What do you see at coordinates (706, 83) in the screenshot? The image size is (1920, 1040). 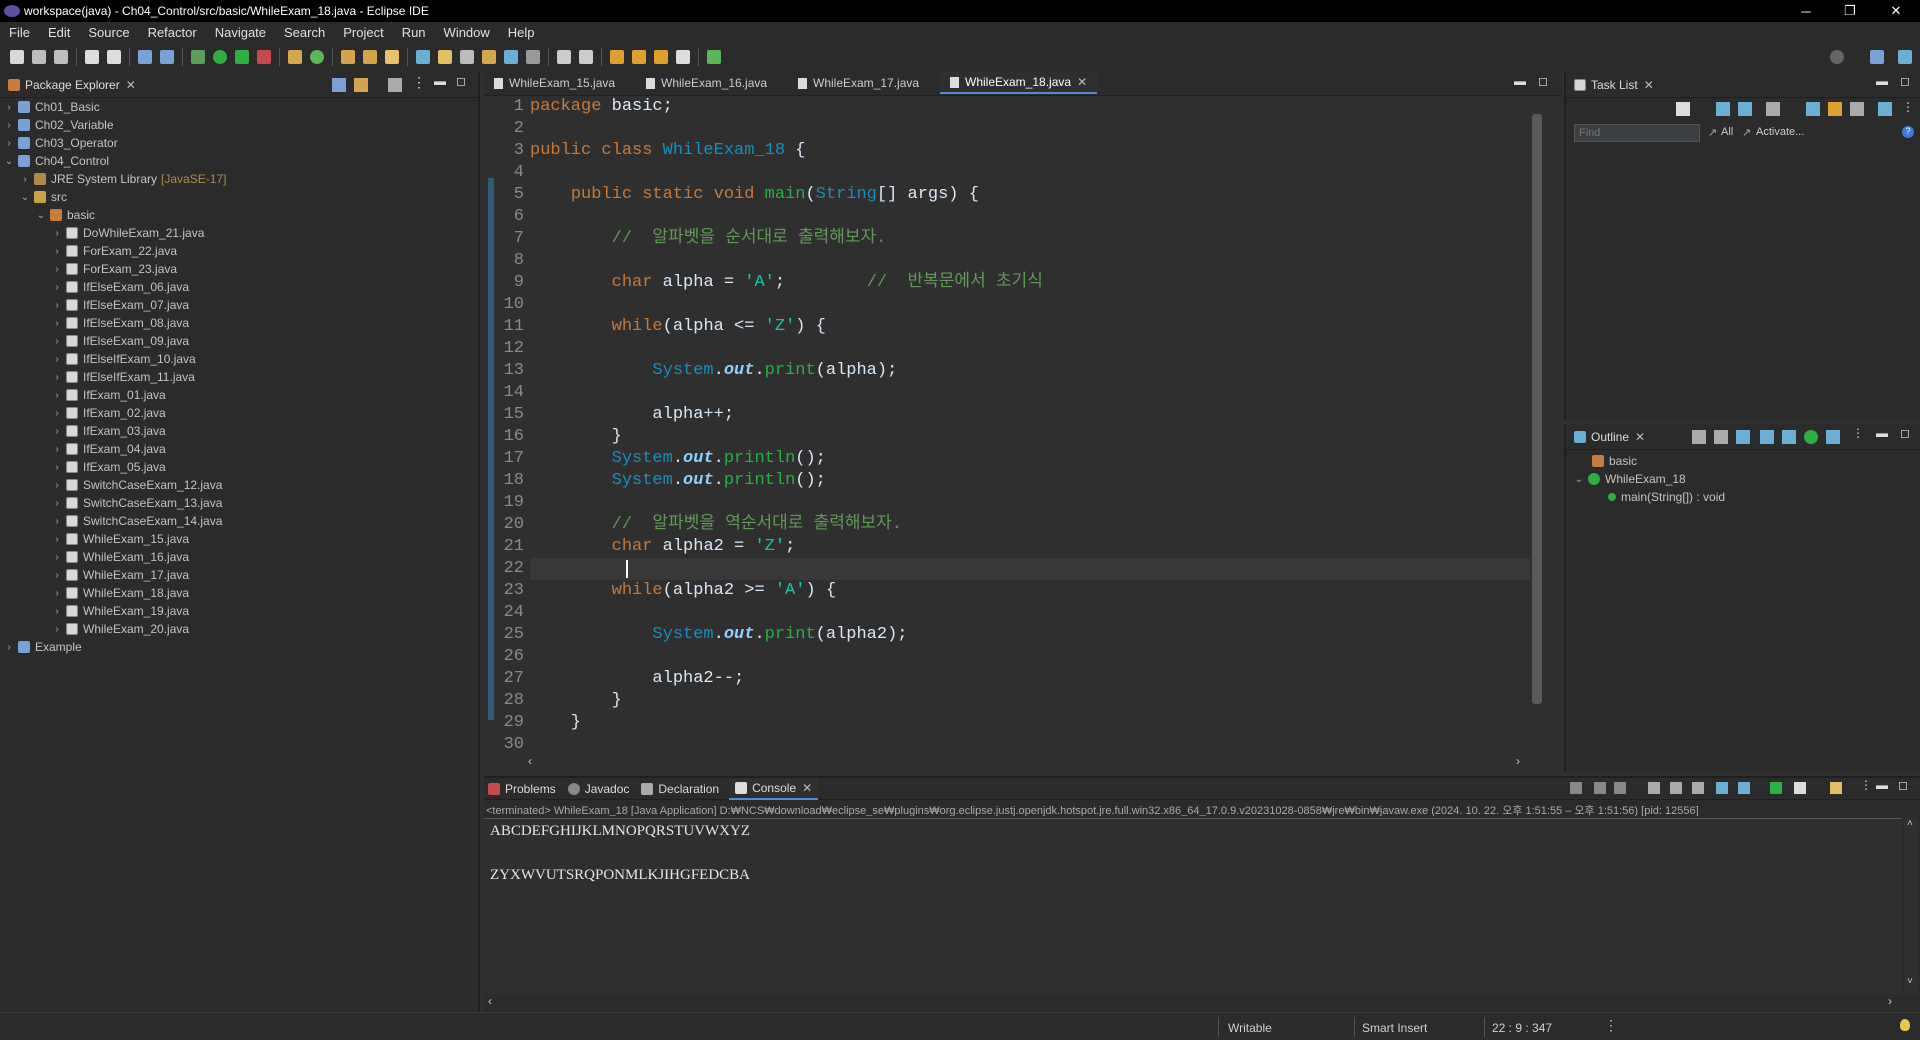 I see `tab-whileexam-16: WhileExam_16.java` at bounding box center [706, 83].